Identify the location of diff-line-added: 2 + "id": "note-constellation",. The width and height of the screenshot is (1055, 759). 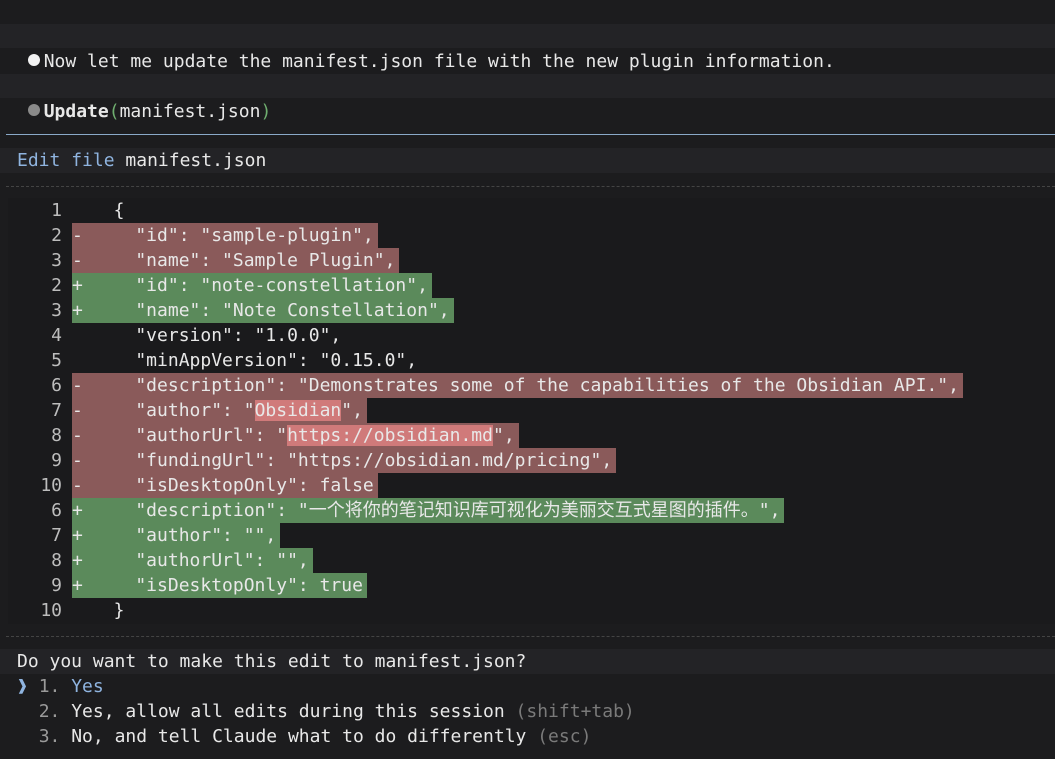
(220, 285).